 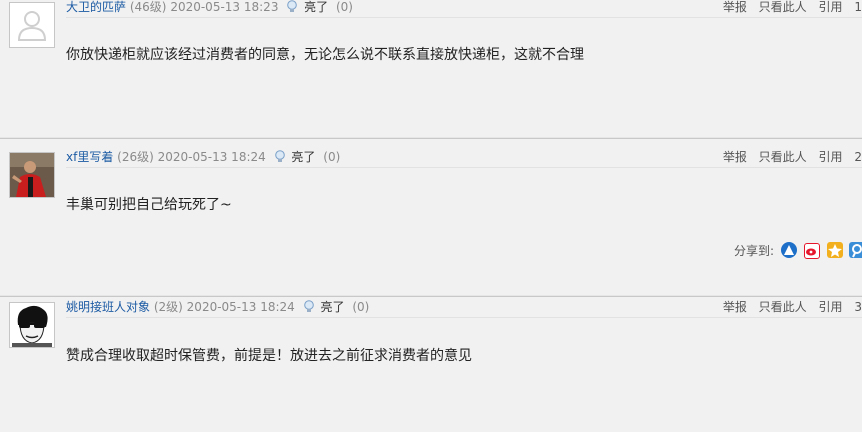 I want to click on default-avatar-icon, so click(x=32, y=25).